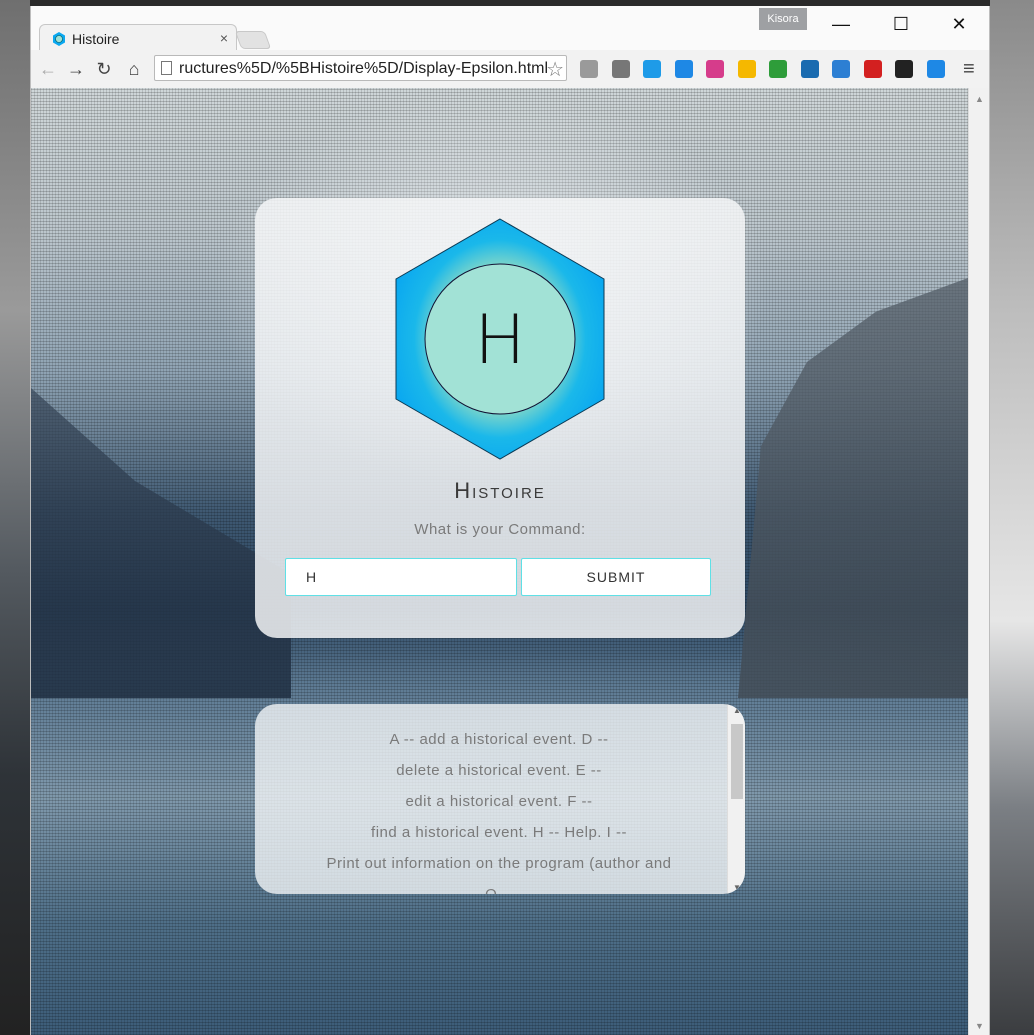 Image resolution: width=1034 pixels, height=1035 pixels. I want to click on title-bar: Histoire × Kisora — ☐ ✕, so click(510, 29).